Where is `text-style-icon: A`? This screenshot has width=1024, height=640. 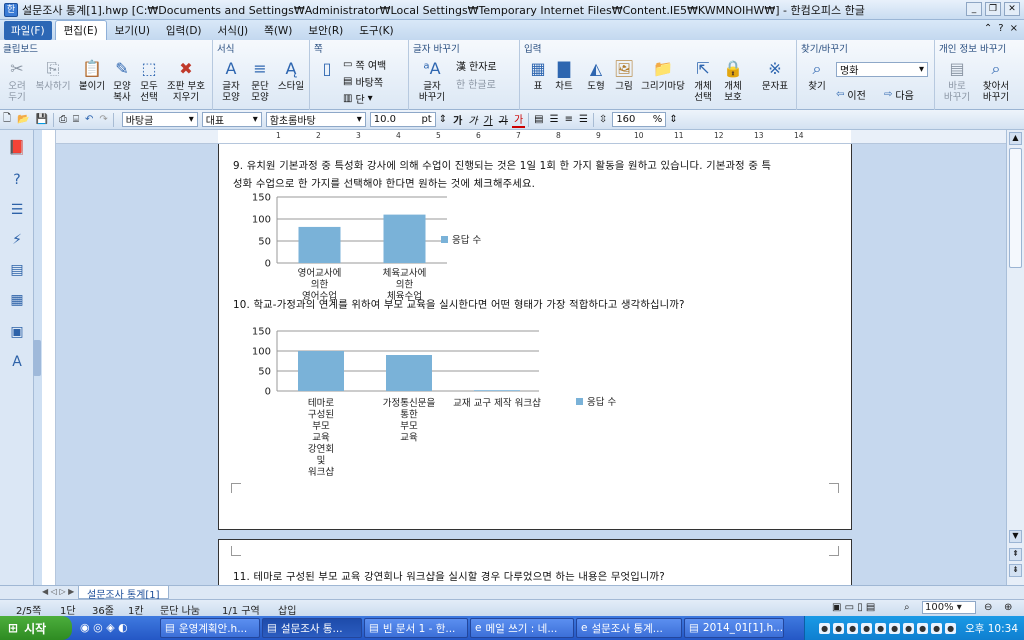 text-style-icon: A is located at coordinates (17, 362).